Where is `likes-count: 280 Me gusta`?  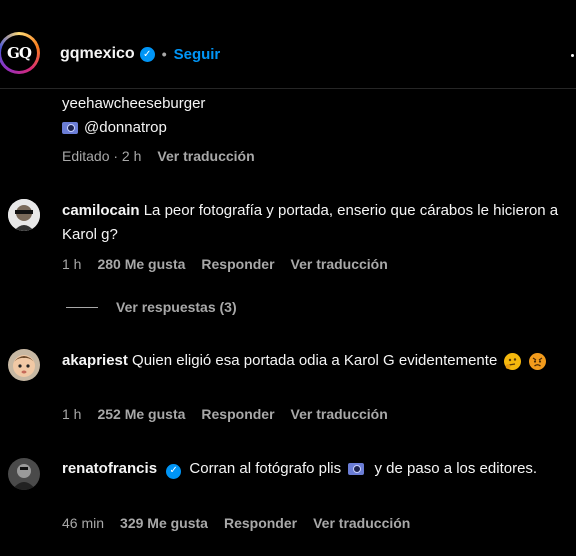 likes-count: 280 Me gusta is located at coordinates (141, 264).